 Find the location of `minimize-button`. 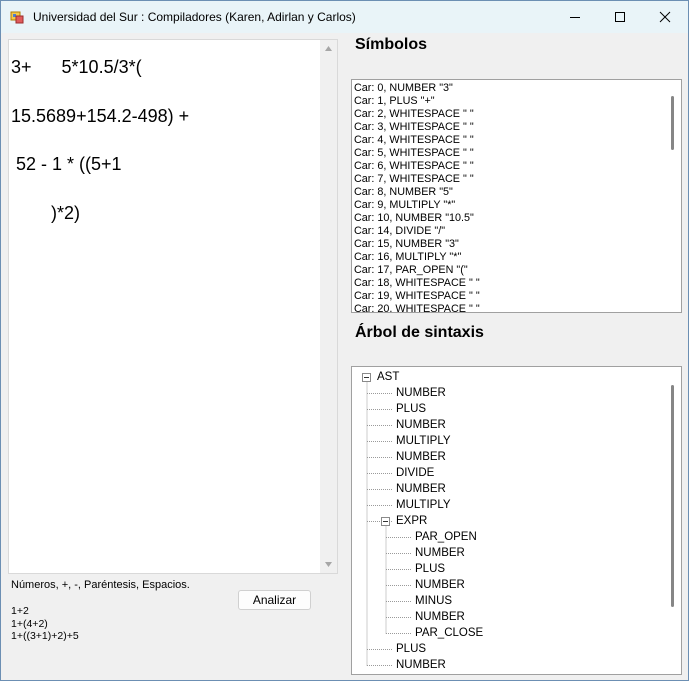

minimize-button is located at coordinates (575, 17).